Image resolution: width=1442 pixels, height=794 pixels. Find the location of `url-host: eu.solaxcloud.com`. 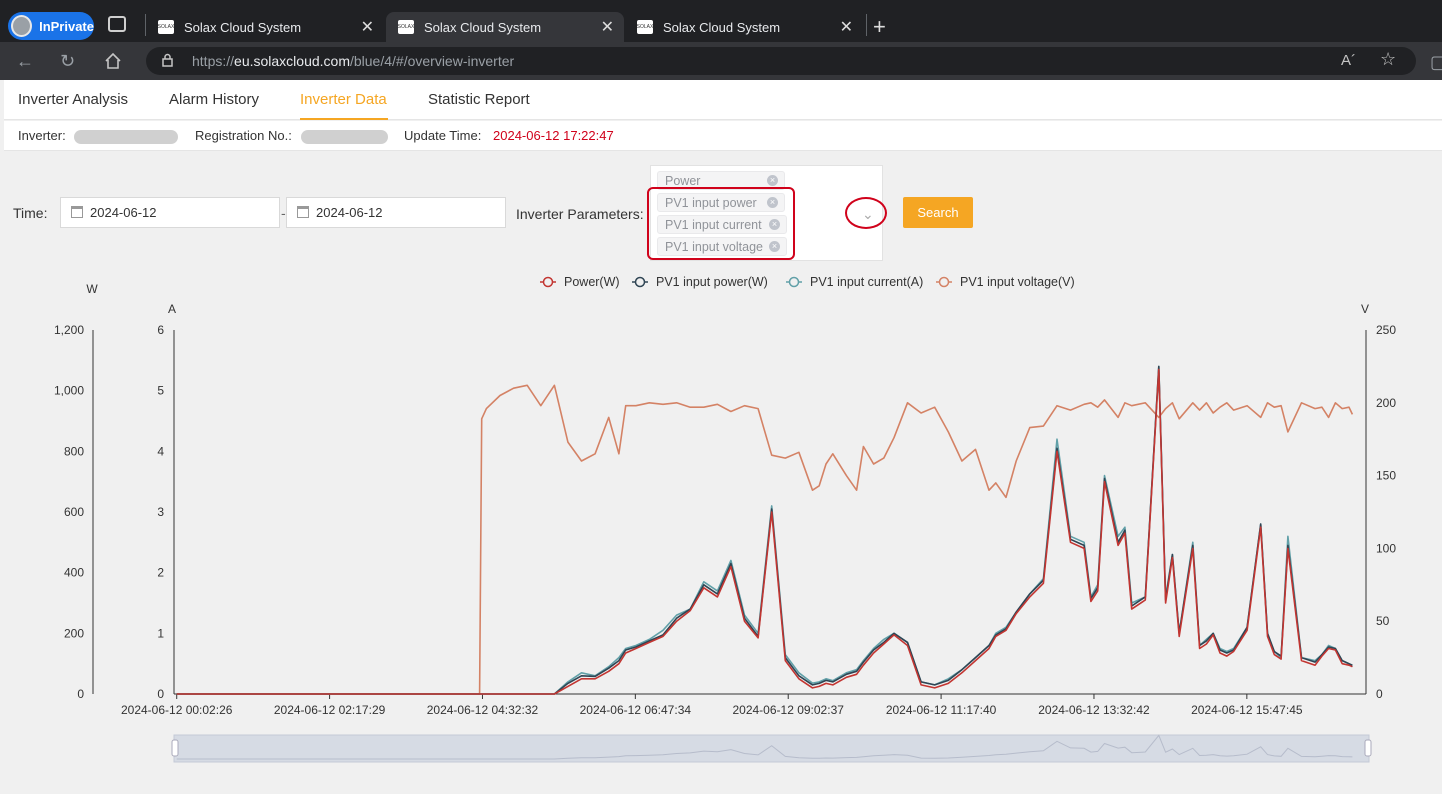

url-host: eu.solaxcloud.com is located at coordinates (292, 61).